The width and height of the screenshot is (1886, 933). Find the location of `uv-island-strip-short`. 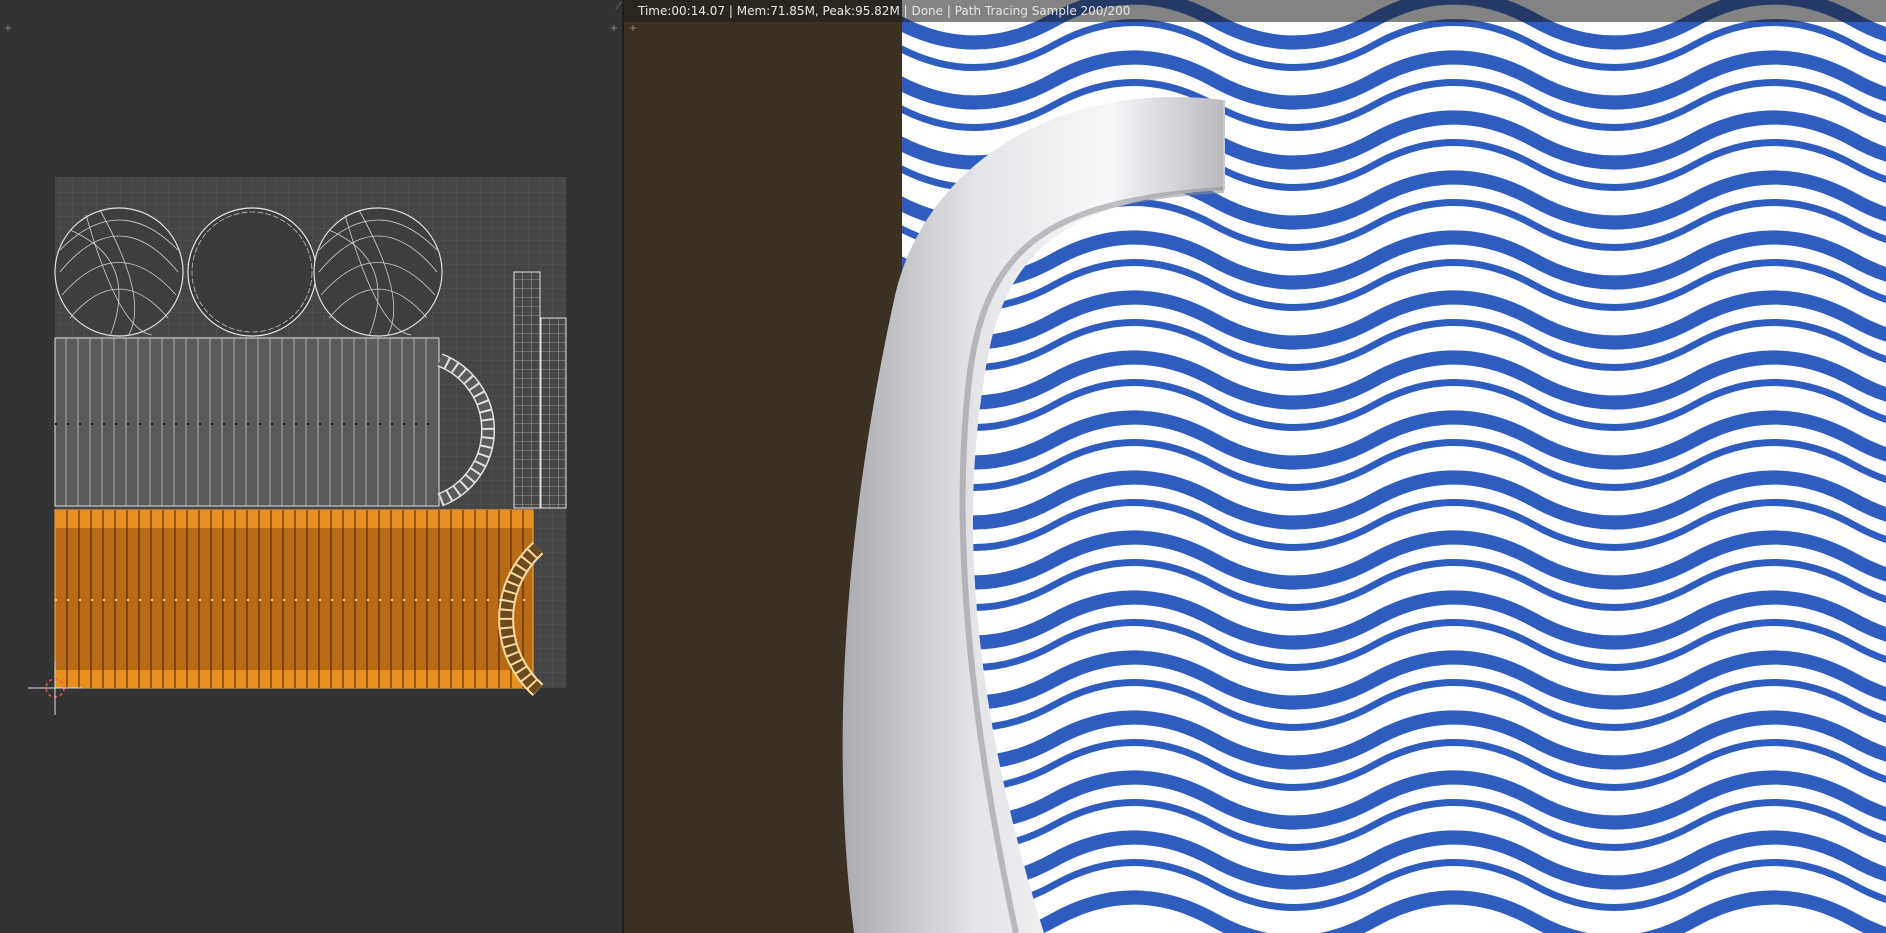

uv-island-strip-short is located at coordinates (553, 413).